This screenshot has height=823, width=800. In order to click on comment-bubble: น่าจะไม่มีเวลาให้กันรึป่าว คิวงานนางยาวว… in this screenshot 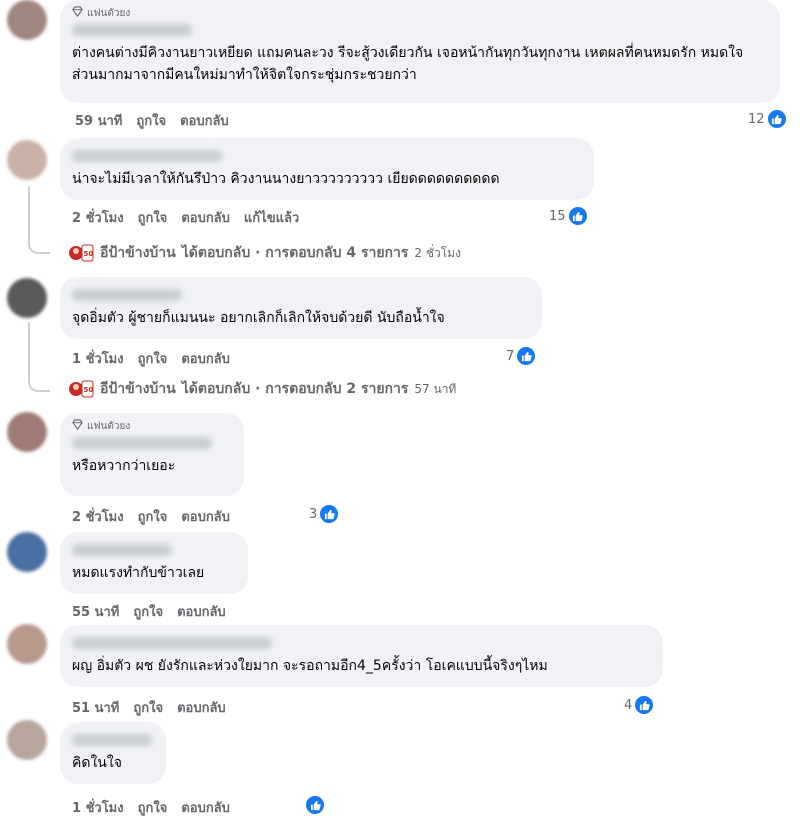, I will do `click(327, 169)`.